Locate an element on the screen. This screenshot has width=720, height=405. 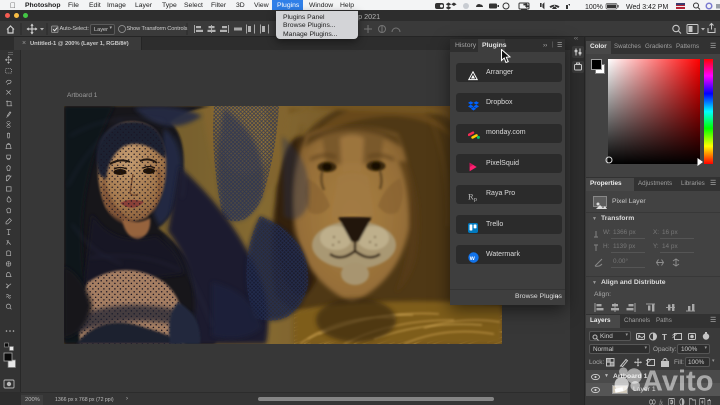
svg-text: T is located at coordinates (664, 337).